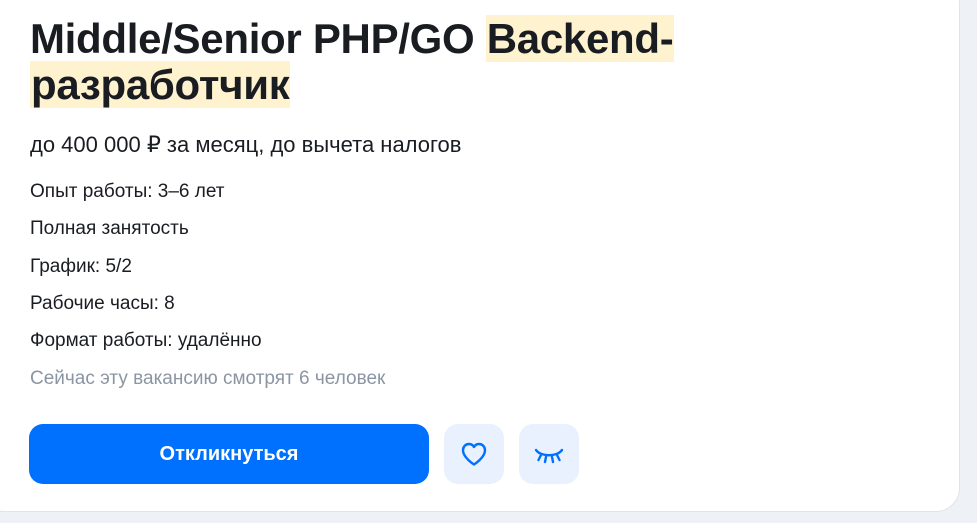  What do you see at coordinates (102, 303) in the screenshot?
I see `vacancy-working-hours: Рабочие часы: 8` at bounding box center [102, 303].